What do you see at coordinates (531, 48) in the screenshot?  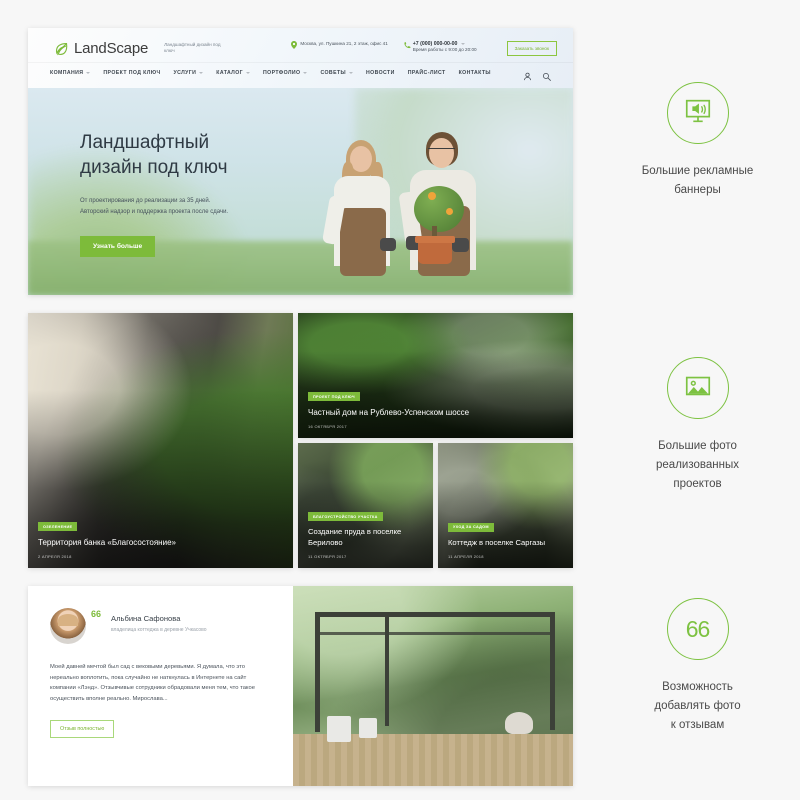 I see `callback-button: Заказать звонок` at bounding box center [531, 48].